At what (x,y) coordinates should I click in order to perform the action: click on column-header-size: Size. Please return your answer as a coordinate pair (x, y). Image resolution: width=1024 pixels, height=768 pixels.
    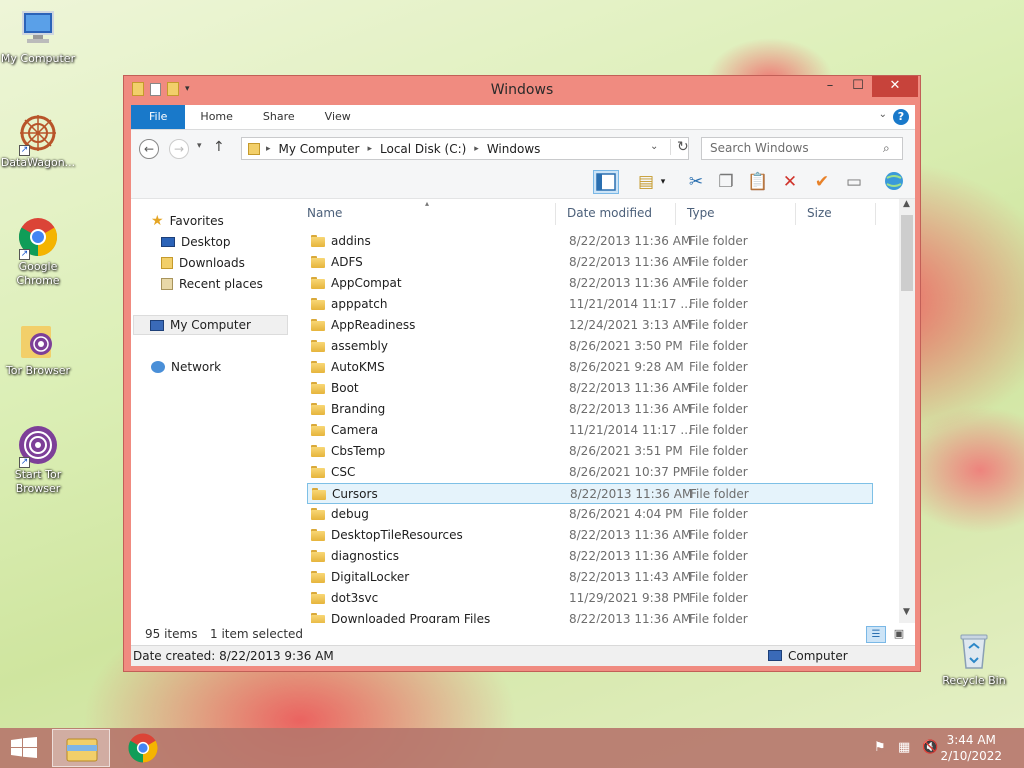
    Looking at the image, I should click on (839, 213).